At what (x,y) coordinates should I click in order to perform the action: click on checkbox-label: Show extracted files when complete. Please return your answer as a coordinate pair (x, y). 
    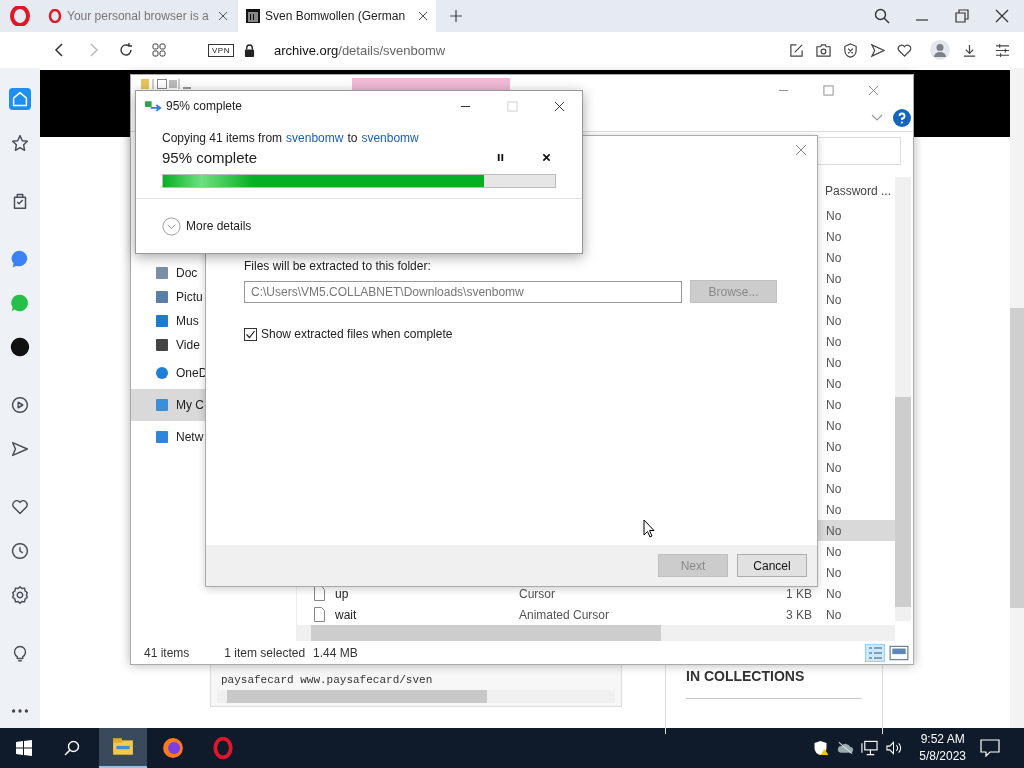
    Looking at the image, I should click on (357, 334).